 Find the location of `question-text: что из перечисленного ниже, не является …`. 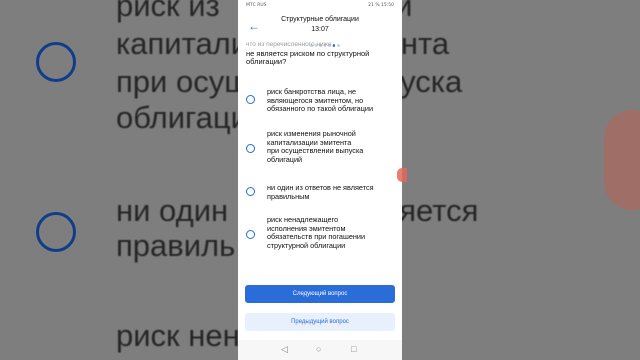

question-text: что из перечисленного ниже, не является … is located at coordinates (321, 54).